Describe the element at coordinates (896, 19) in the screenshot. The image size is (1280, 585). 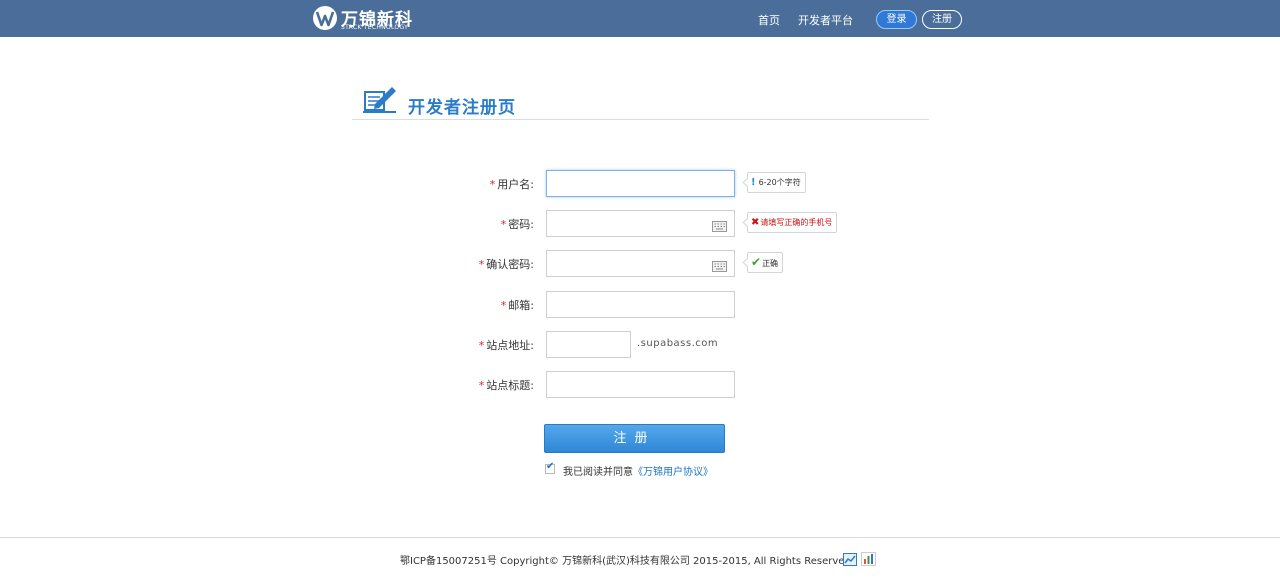
I see `login-button: 登录` at that location.